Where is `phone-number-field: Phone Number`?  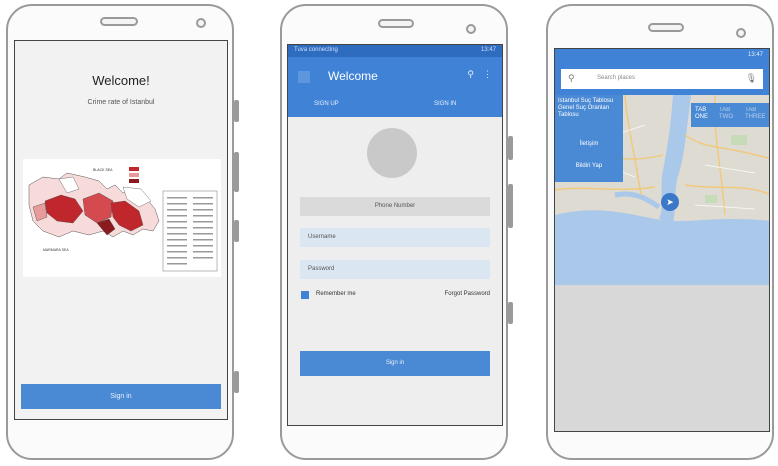 phone-number-field: Phone Number is located at coordinates (395, 206).